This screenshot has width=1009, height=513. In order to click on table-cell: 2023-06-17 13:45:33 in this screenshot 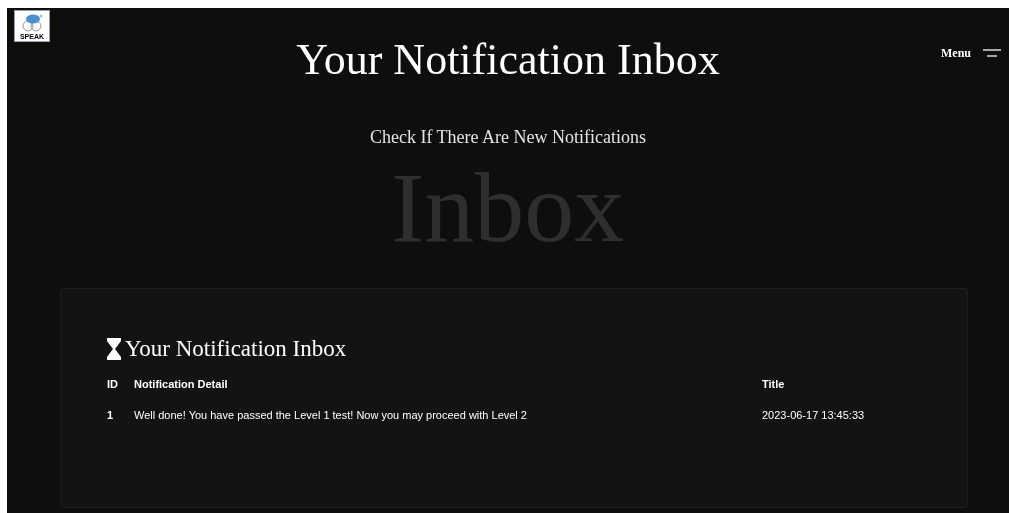, I will do `click(813, 414)`.